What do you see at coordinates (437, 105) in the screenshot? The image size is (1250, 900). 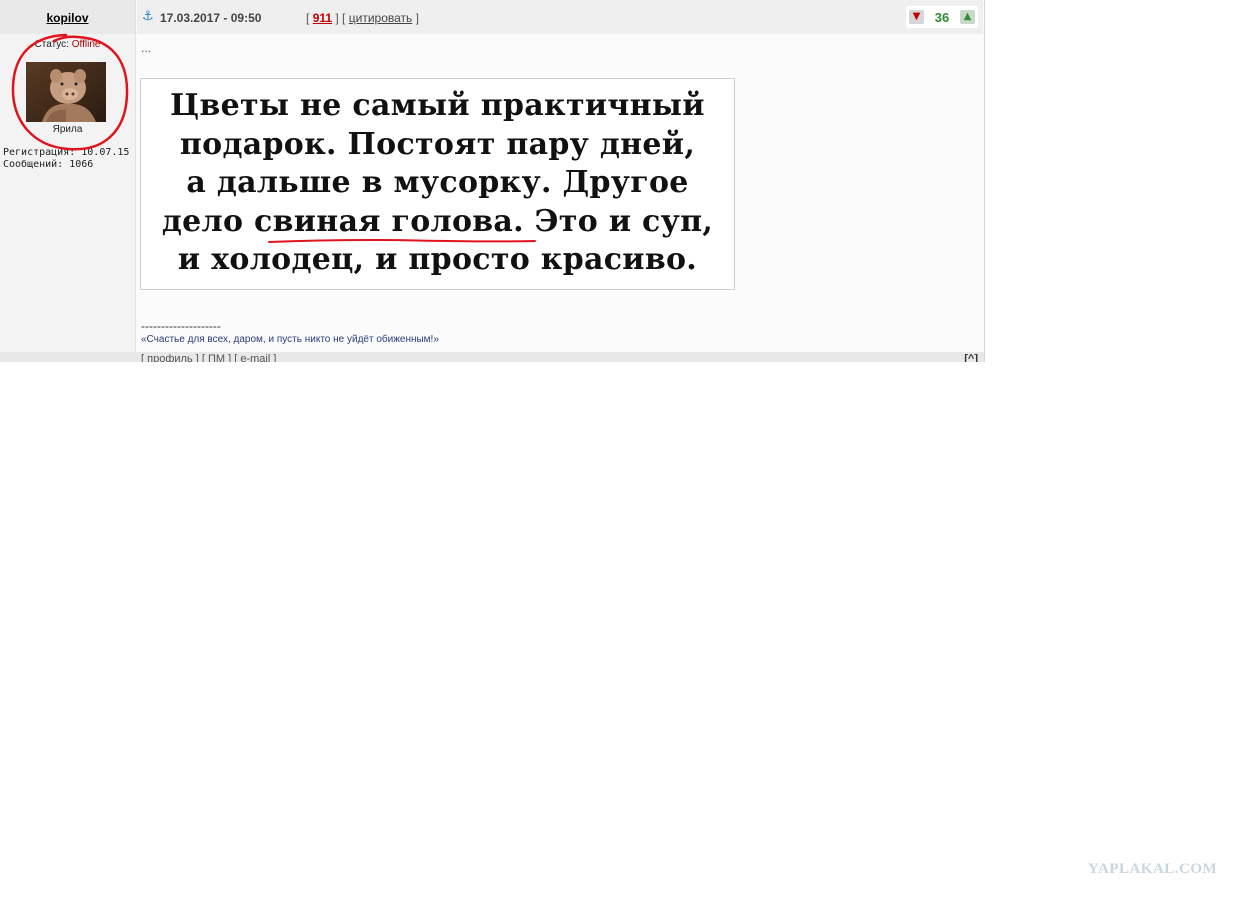 I see `image-text-line: Цветы не самый практичный` at bounding box center [437, 105].